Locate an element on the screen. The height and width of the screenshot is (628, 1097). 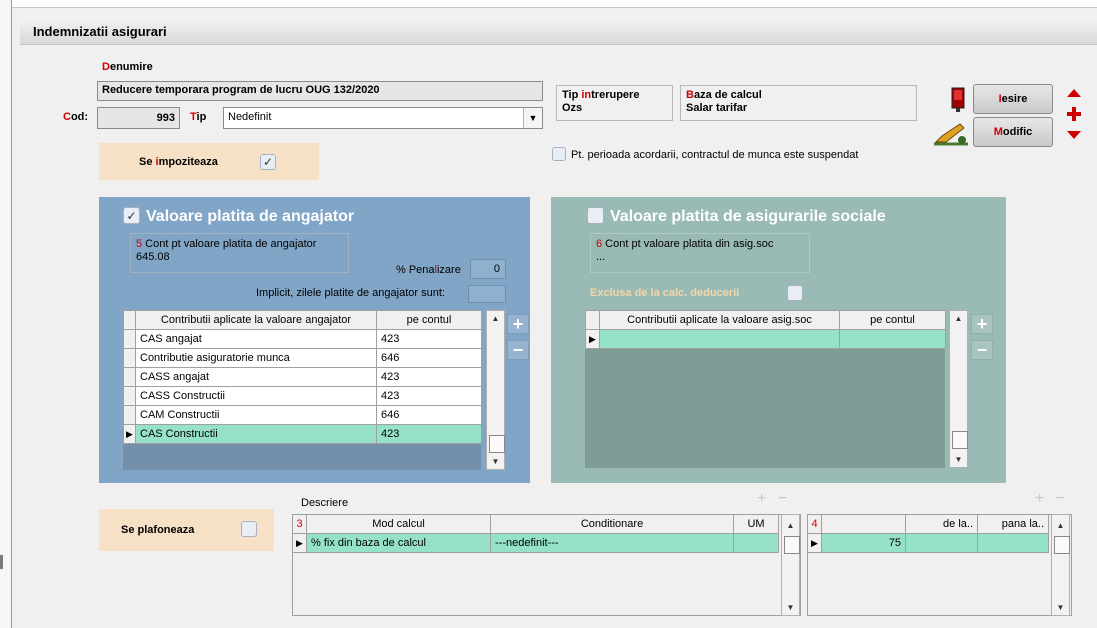
form-title: Indemnizatii asigurari is located at coordinates (558, 31).